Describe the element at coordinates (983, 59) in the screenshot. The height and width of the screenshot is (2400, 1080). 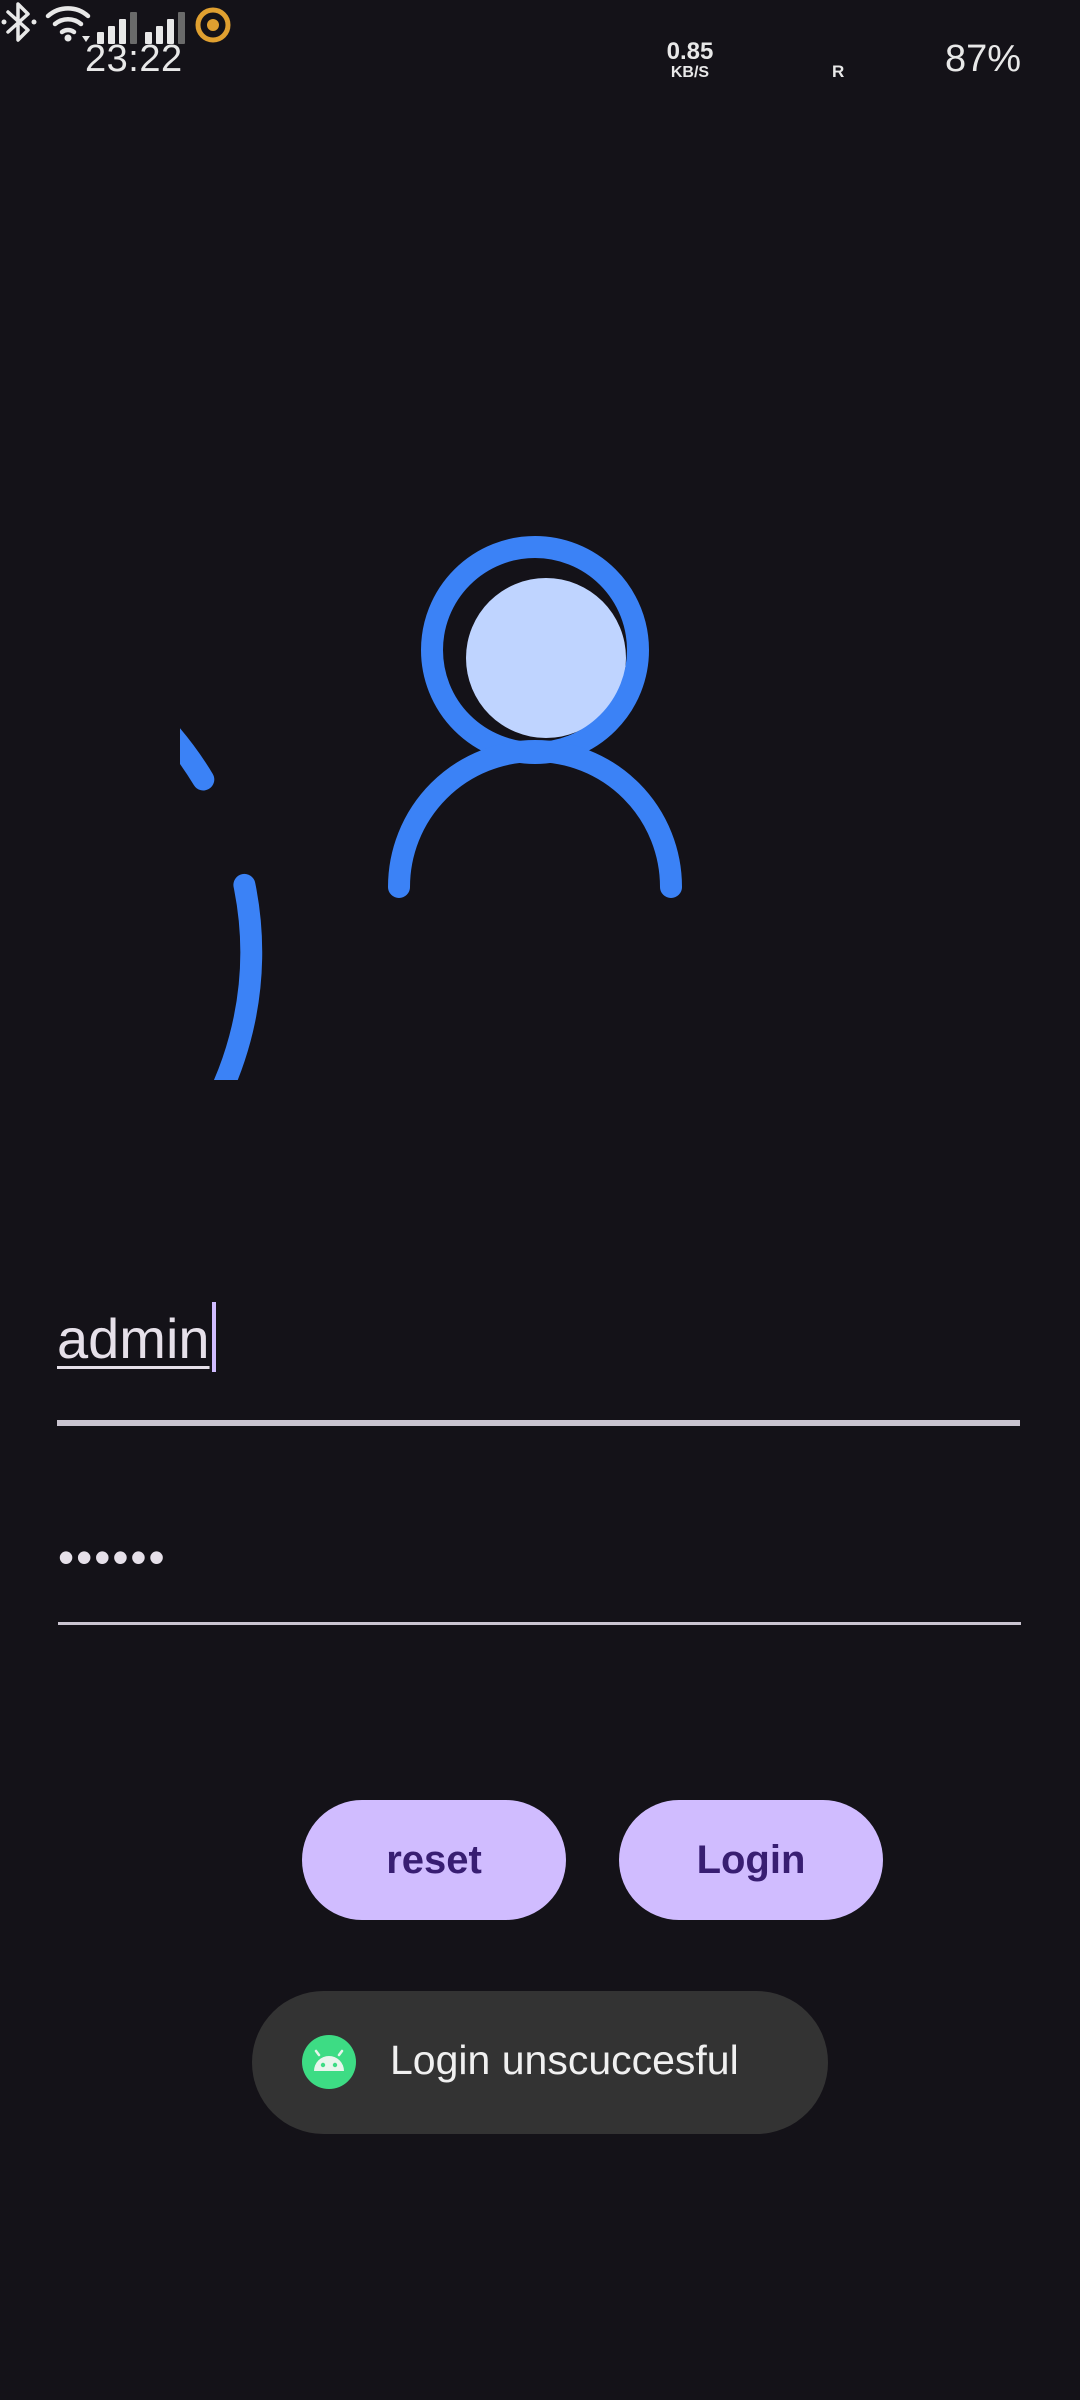
I see `battery-percent: 87%` at that location.